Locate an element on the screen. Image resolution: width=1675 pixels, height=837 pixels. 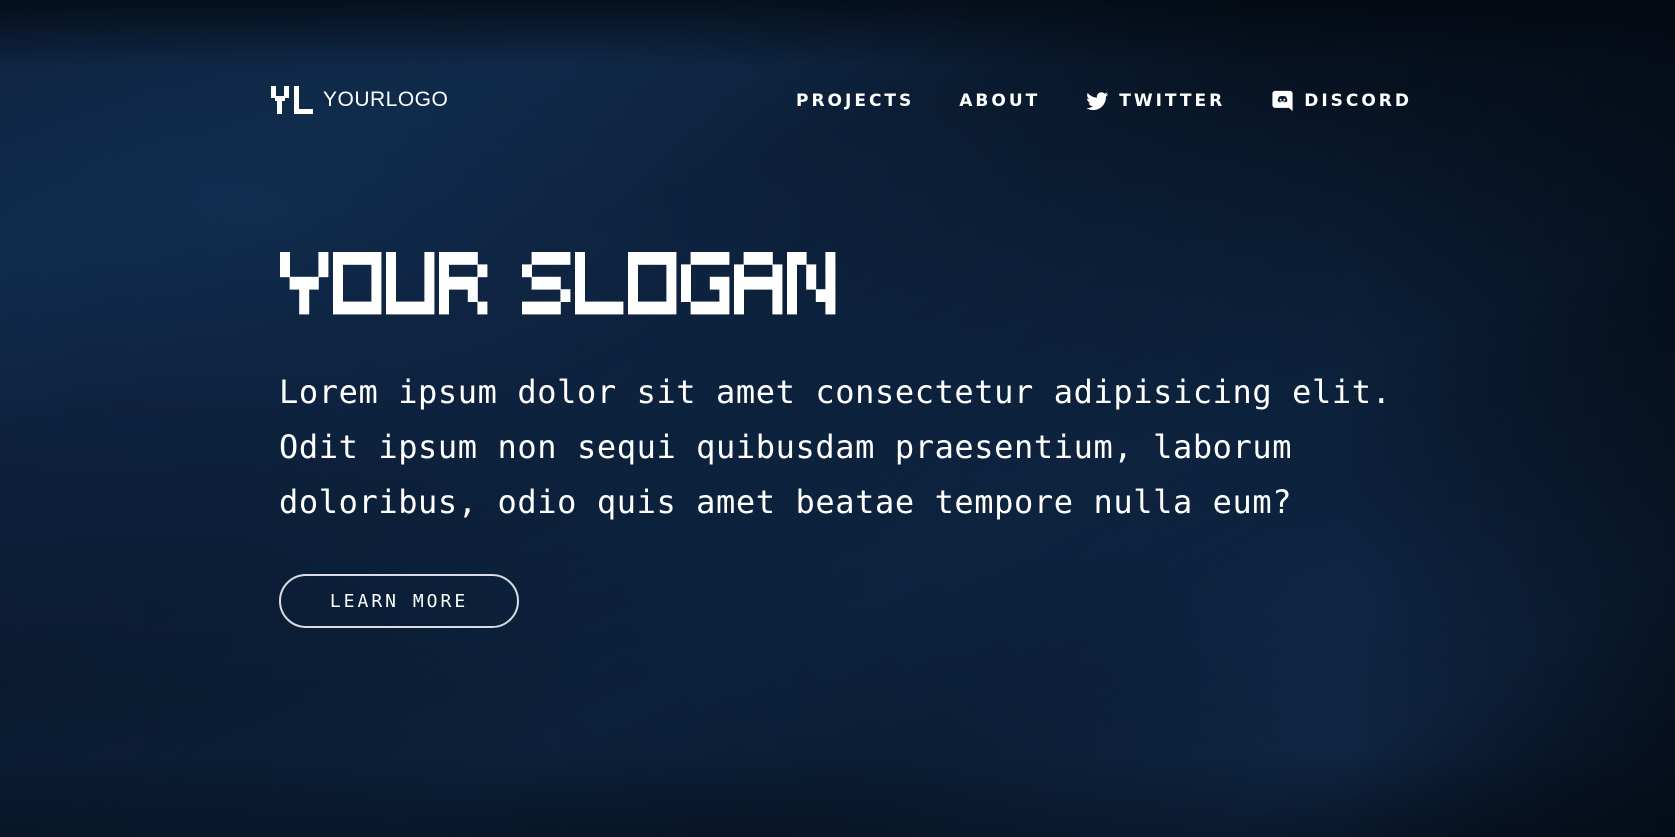
logo-link: YOURLOGO is located at coordinates (359, 100).